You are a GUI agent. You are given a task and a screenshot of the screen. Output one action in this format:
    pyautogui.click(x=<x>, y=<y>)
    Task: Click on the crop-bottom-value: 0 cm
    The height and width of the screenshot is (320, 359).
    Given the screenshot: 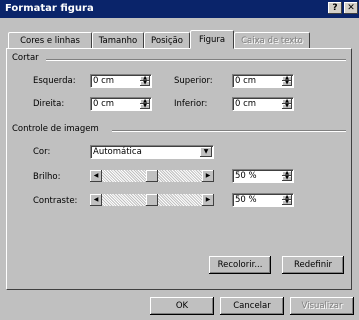 What is the action you would take?
    pyautogui.click(x=246, y=104)
    